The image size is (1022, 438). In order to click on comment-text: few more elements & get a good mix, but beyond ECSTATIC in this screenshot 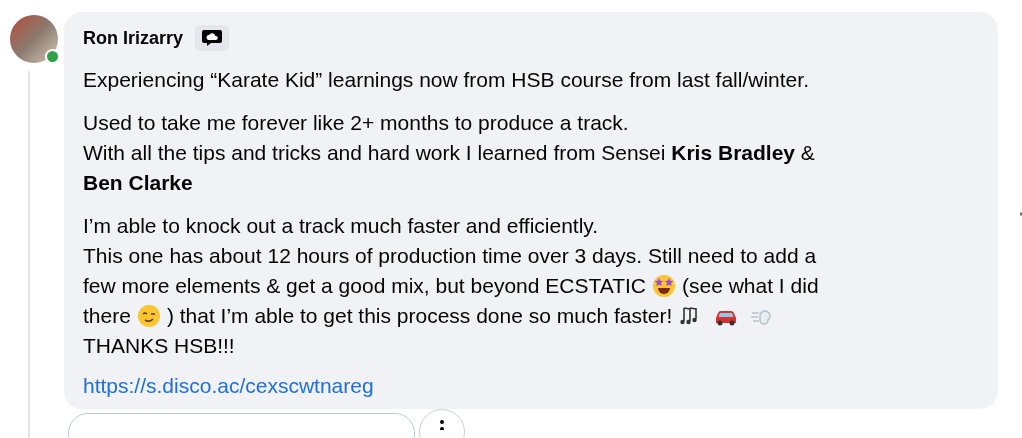, I will do `click(364, 286)`.